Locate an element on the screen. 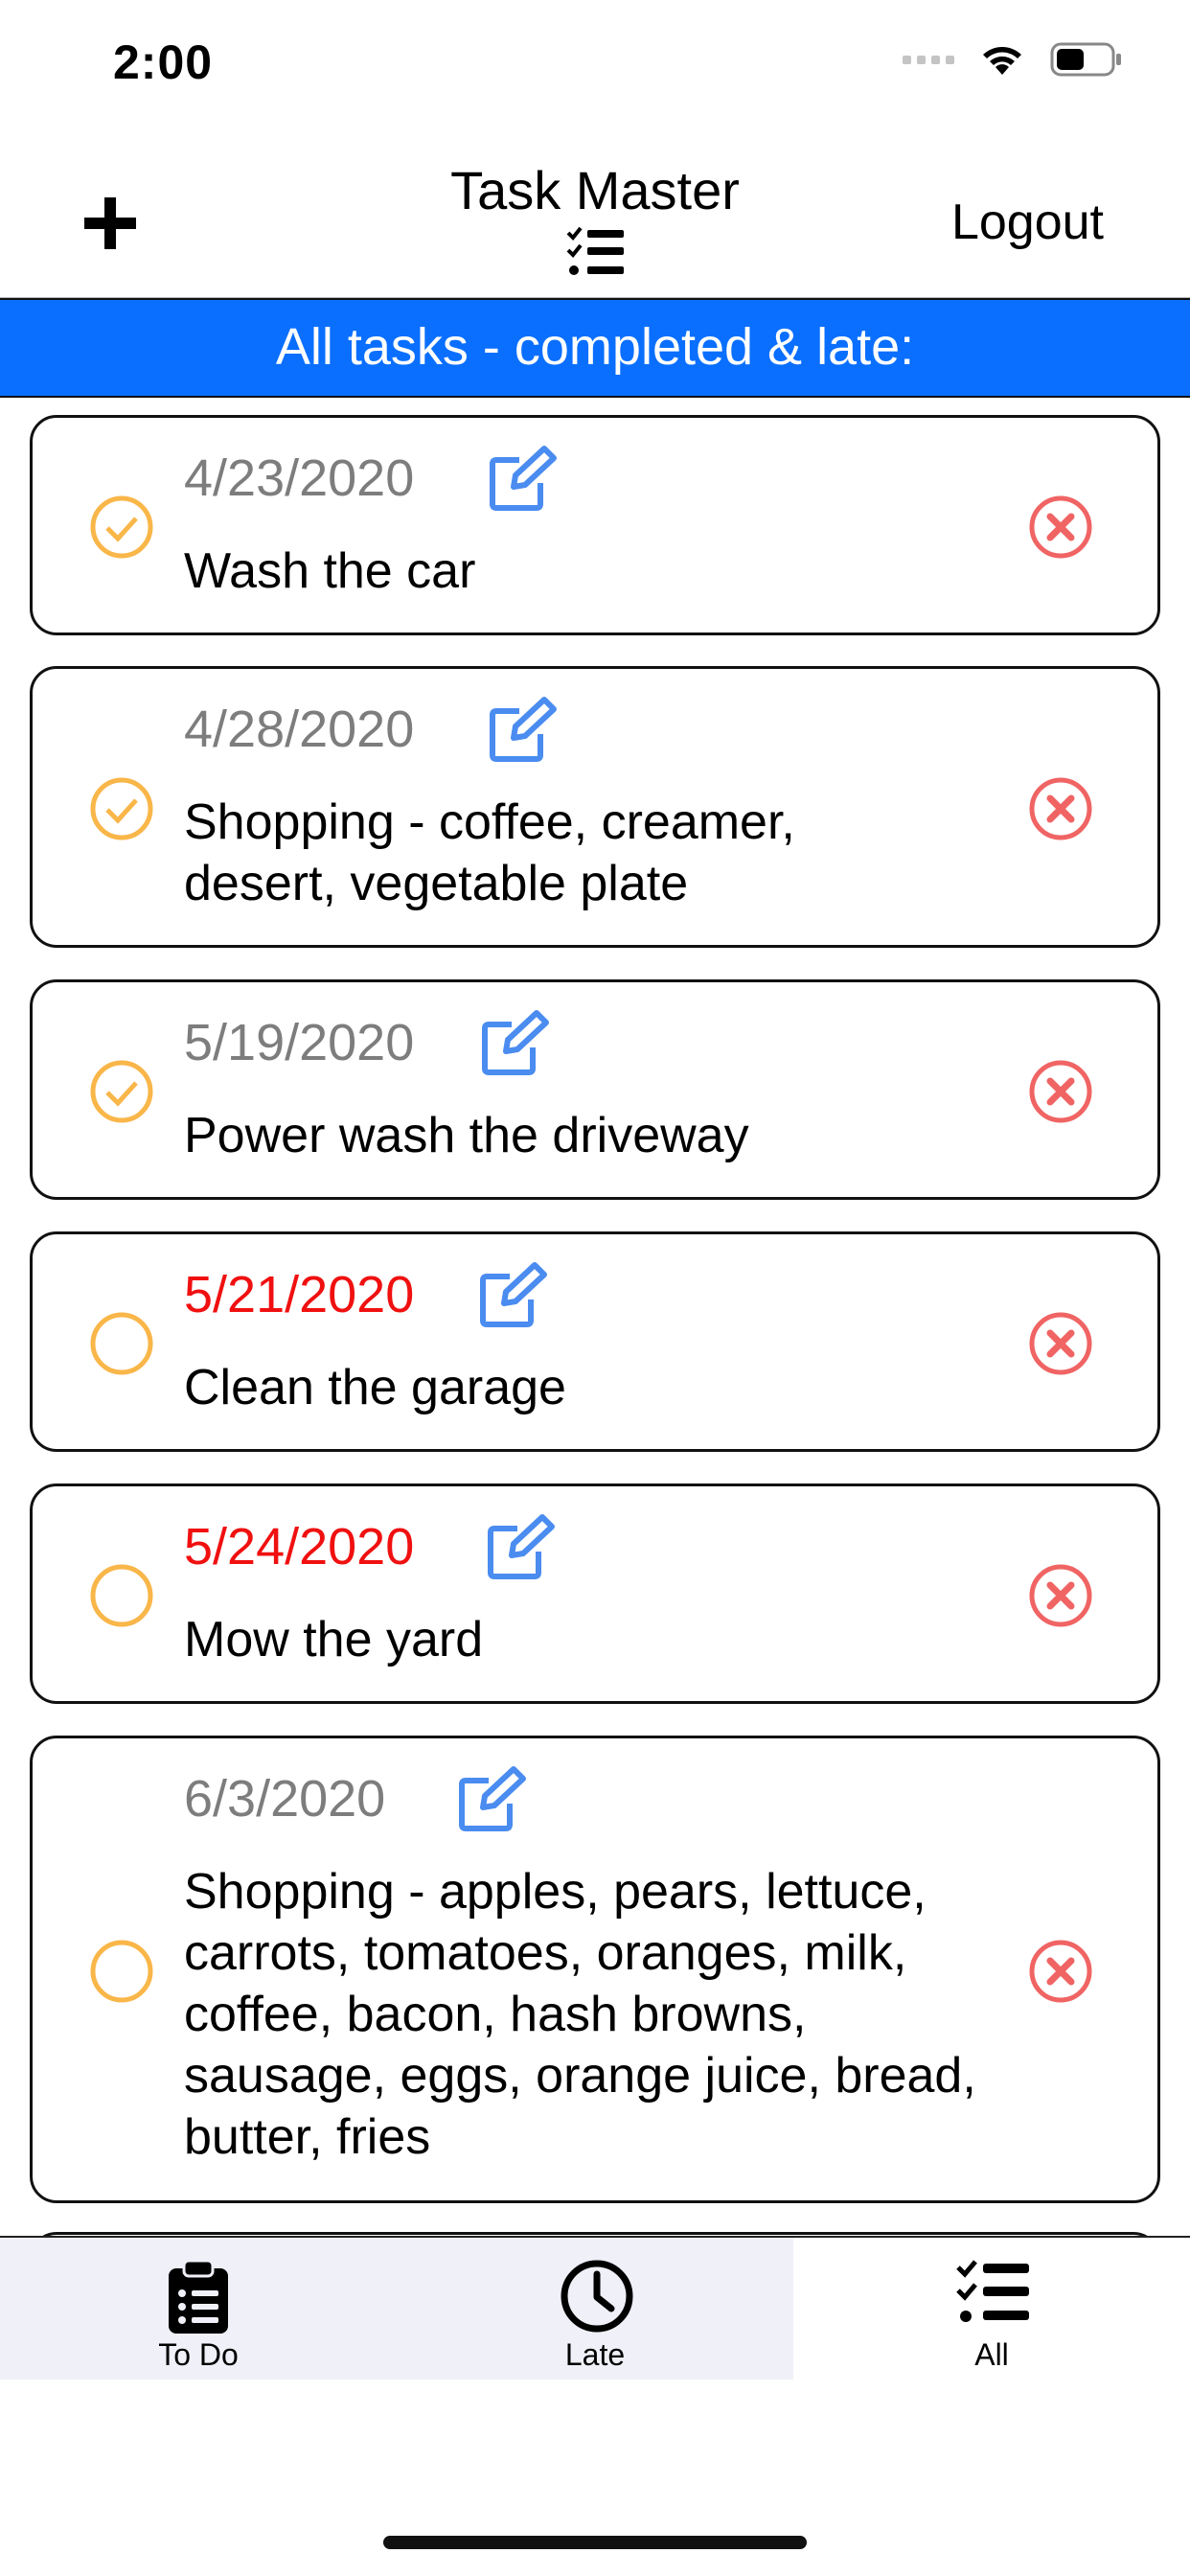 This screenshot has height=2576, width=1190. tab-label: Late is located at coordinates (595, 2354).